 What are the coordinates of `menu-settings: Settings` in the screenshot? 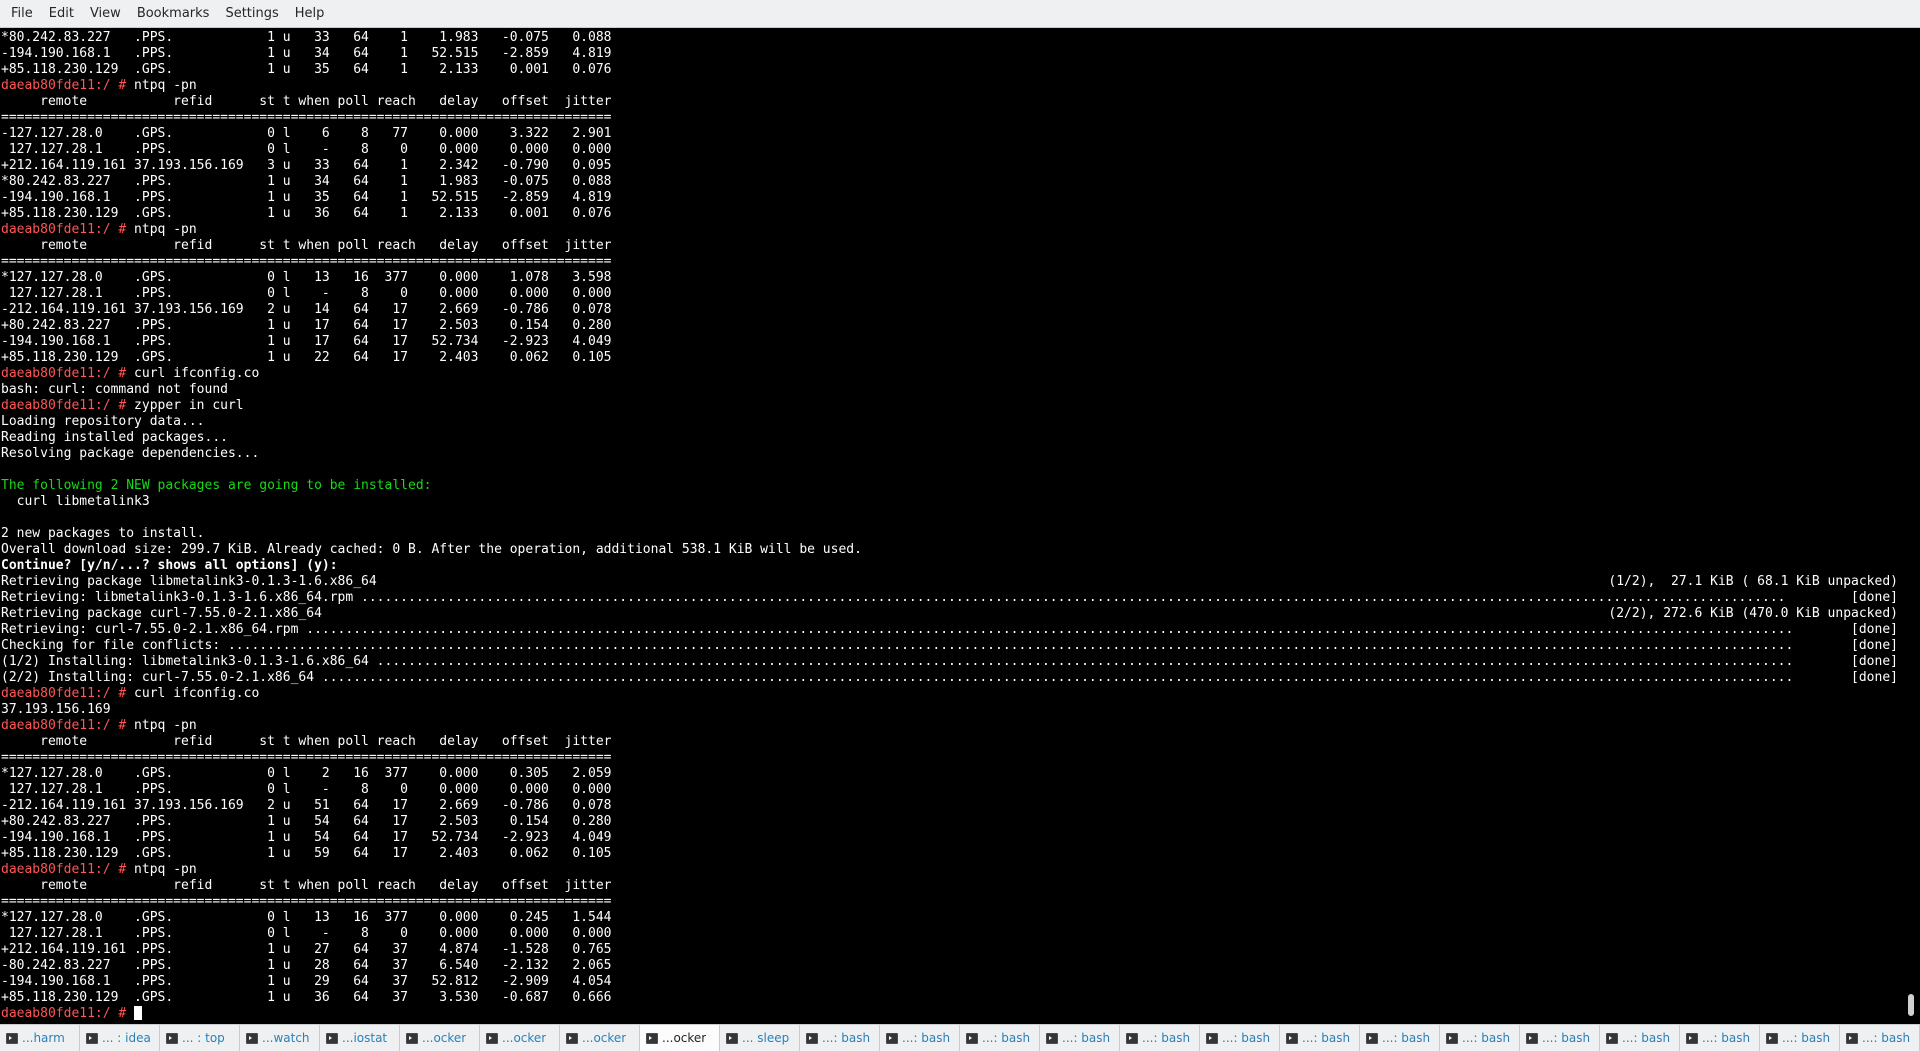 It's located at (251, 14).